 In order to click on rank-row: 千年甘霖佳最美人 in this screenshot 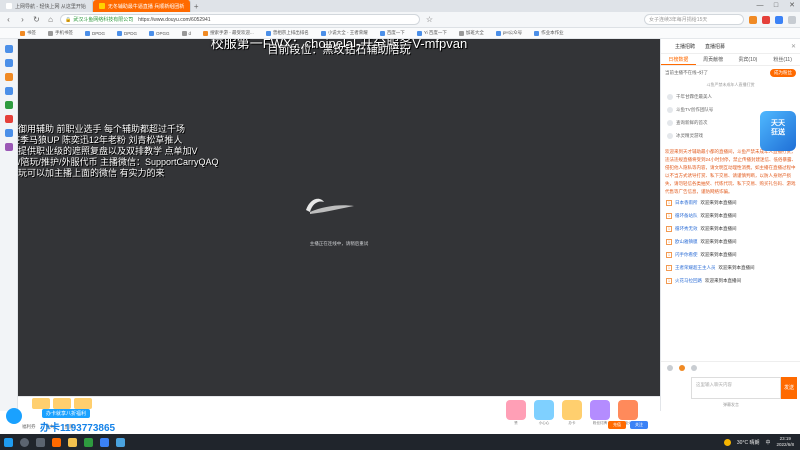, I will do `click(730, 96)`.